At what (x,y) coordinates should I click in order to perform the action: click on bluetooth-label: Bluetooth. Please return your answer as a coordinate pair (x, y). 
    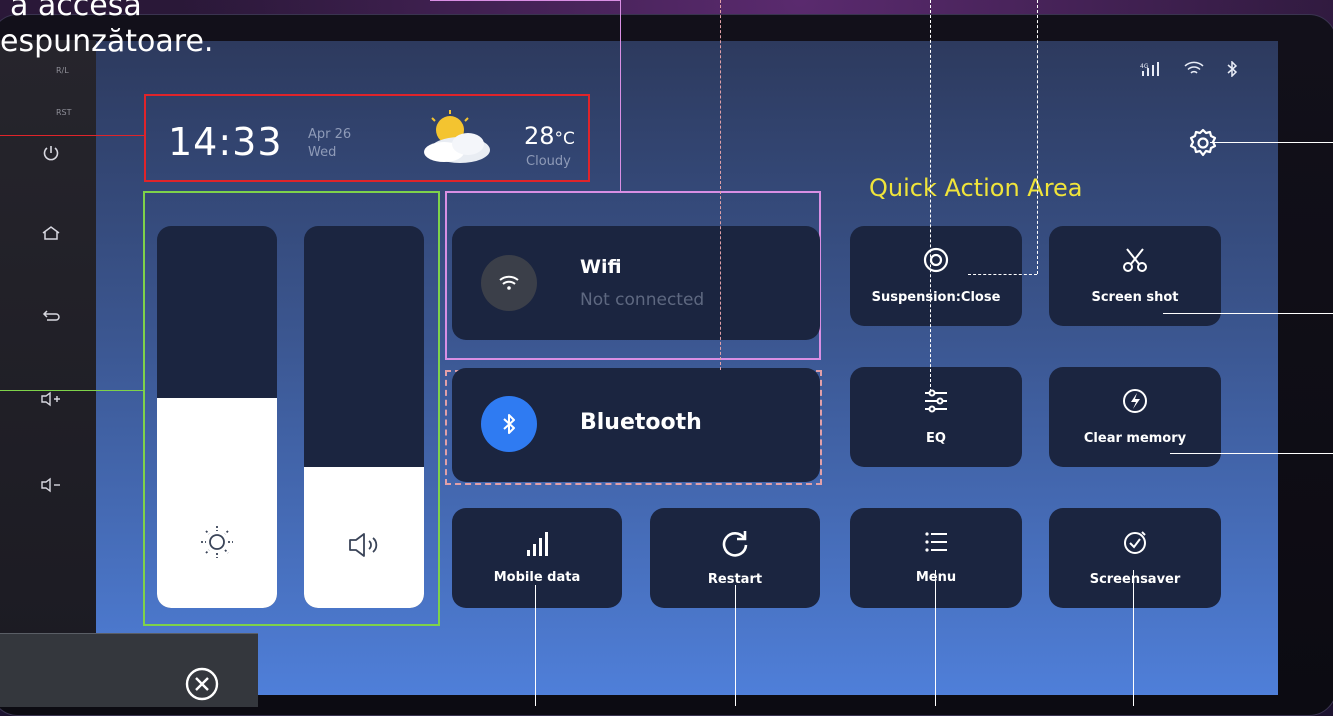
    Looking at the image, I should click on (641, 422).